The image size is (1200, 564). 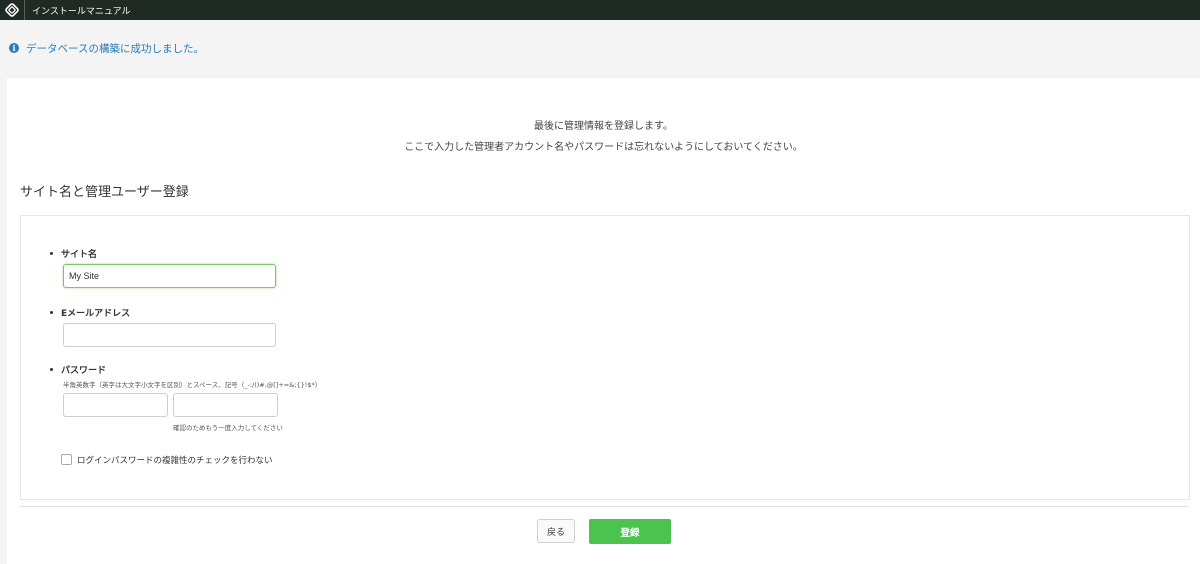 I want to click on email-input, so click(x=169, y=335).